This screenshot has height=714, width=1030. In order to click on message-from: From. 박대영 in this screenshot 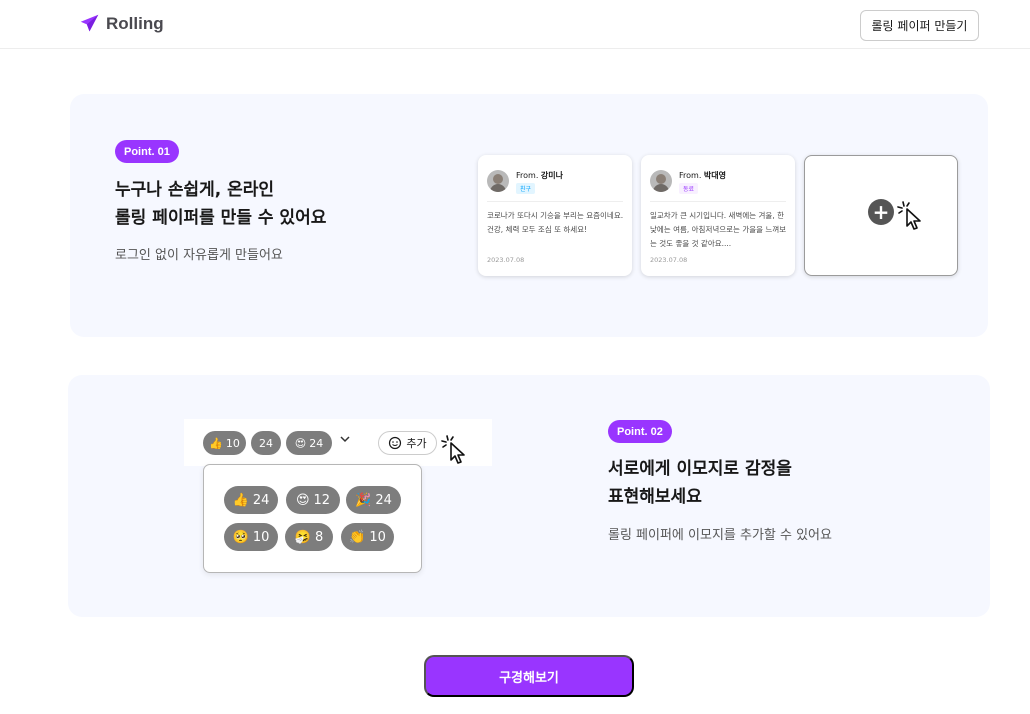, I will do `click(702, 175)`.